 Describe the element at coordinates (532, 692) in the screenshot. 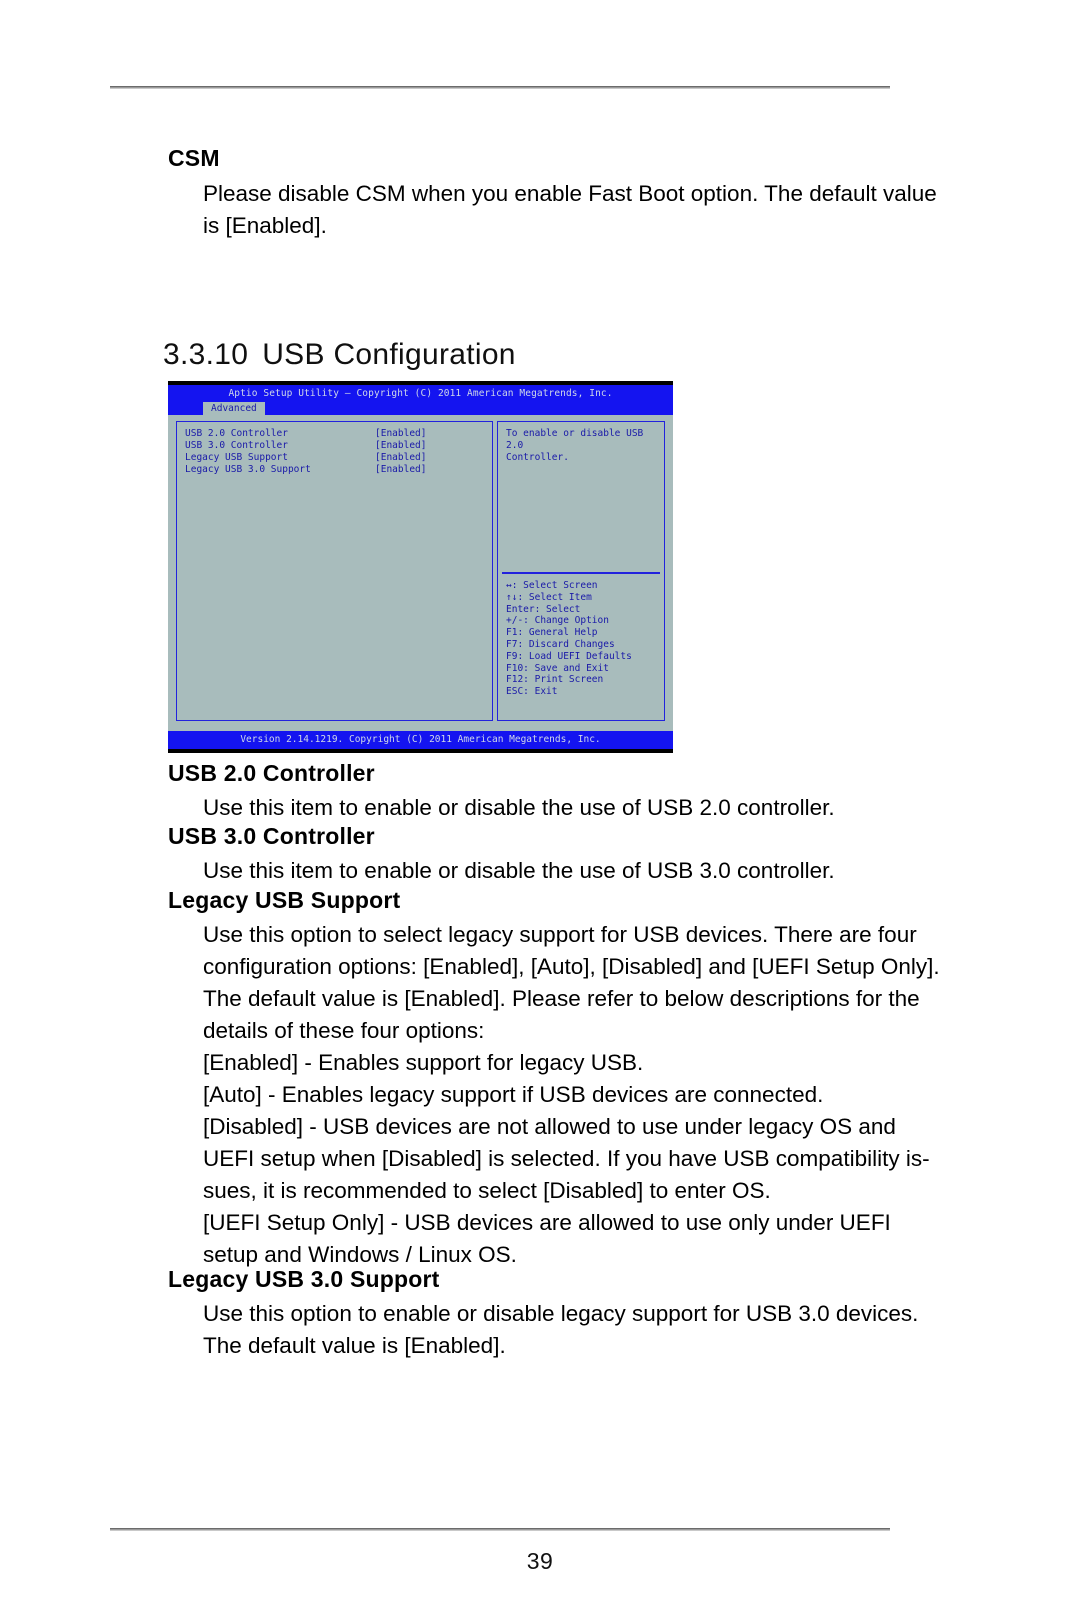

I see `key-hint-esc-exit: ESC: Exit` at that location.